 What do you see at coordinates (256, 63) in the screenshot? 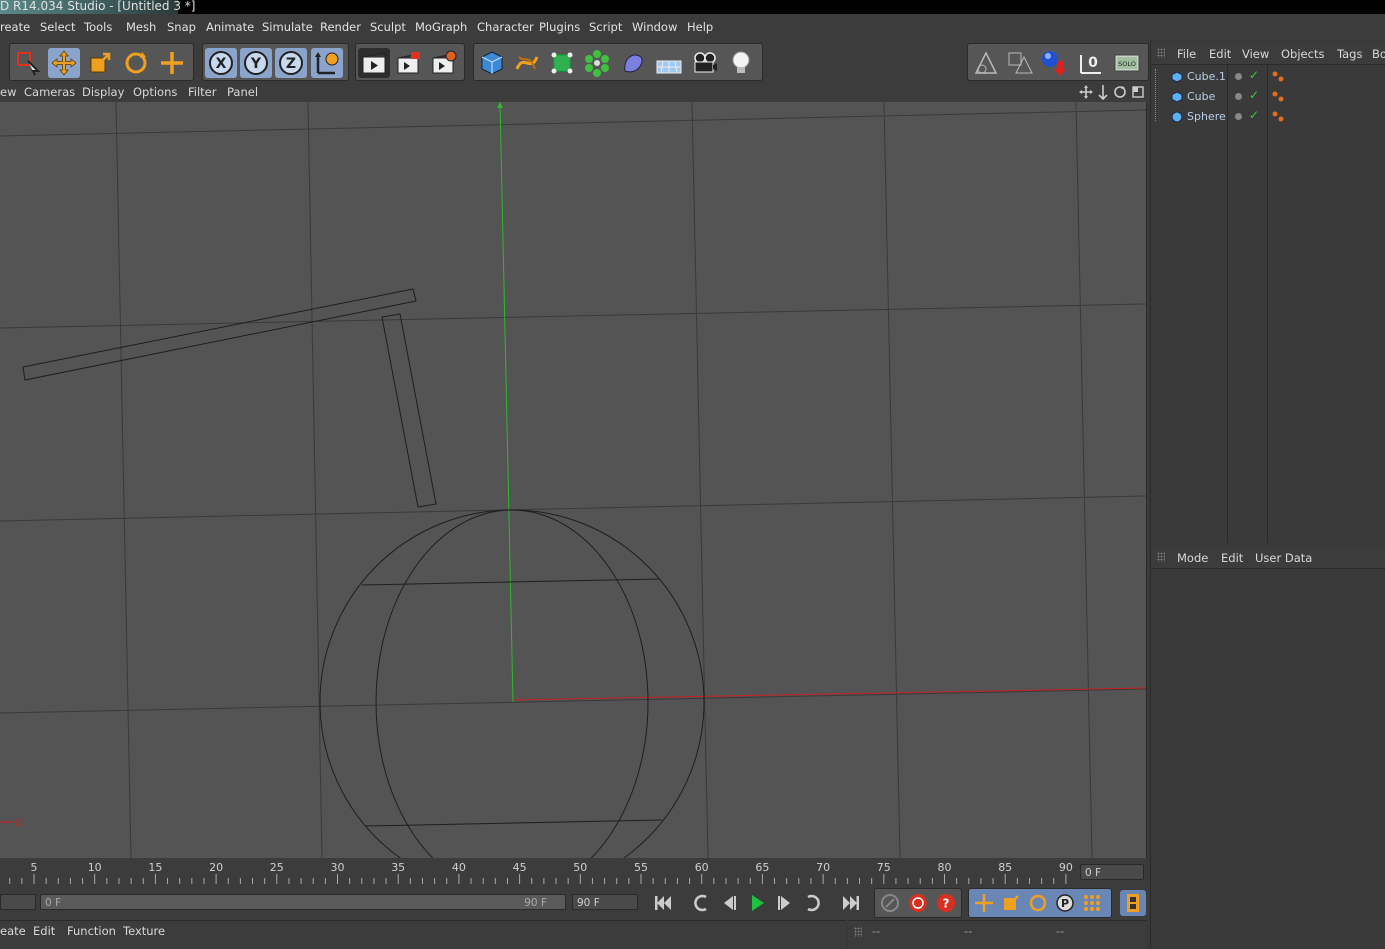
I see `y-axis-lock-button: Y` at bounding box center [256, 63].